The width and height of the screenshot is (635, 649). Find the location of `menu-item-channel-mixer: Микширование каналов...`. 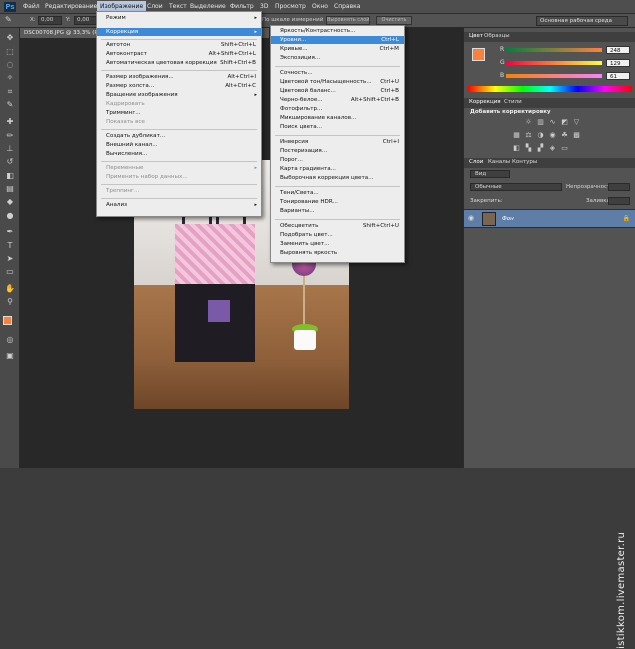

menu-item-channel-mixer: Микширование каналов... is located at coordinates (337, 118).